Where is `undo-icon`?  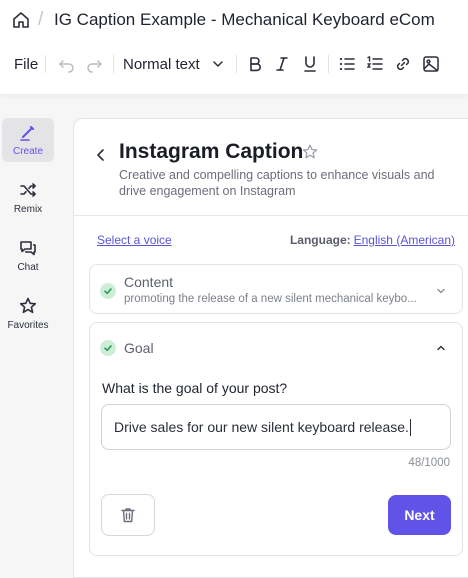 undo-icon is located at coordinates (67, 64).